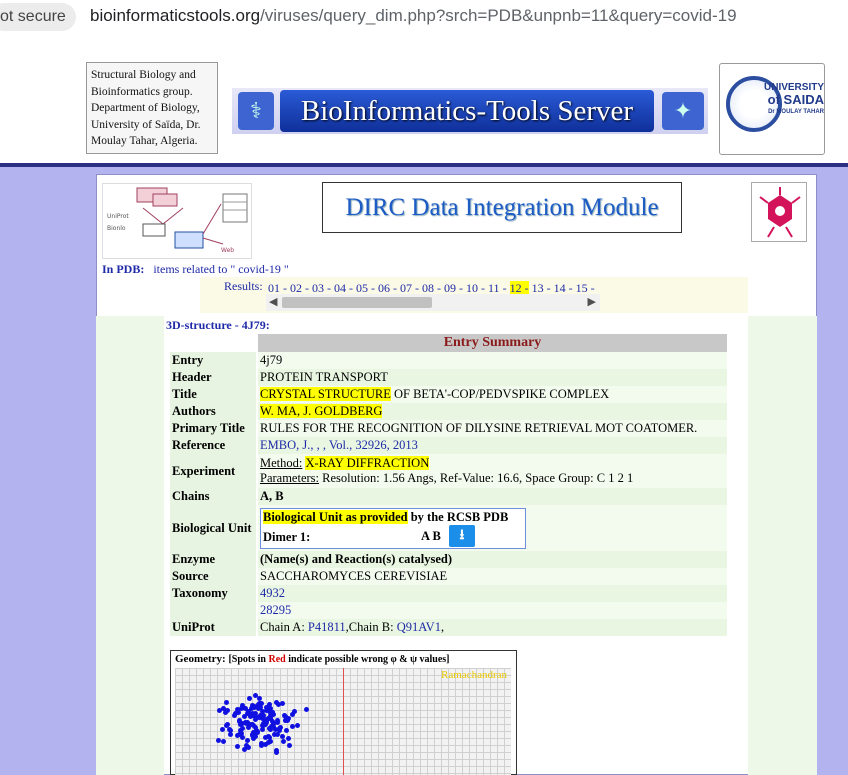 The image size is (848, 775). What do you see at coordinates (448, 343) in the screenshot?
I see `summary-header-row: Entry Summary` at bounding box center [448, 343].